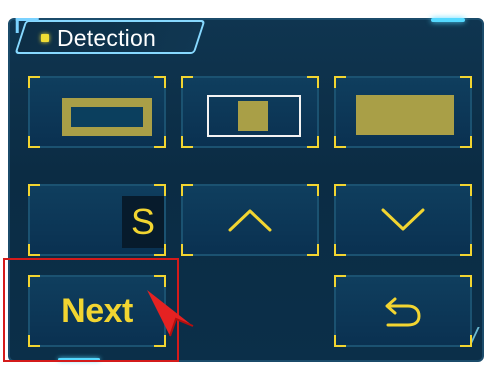 The height and width of the screenshot is (369, 489). I want to click on pointer-arrow-icon, so click(170, 313).